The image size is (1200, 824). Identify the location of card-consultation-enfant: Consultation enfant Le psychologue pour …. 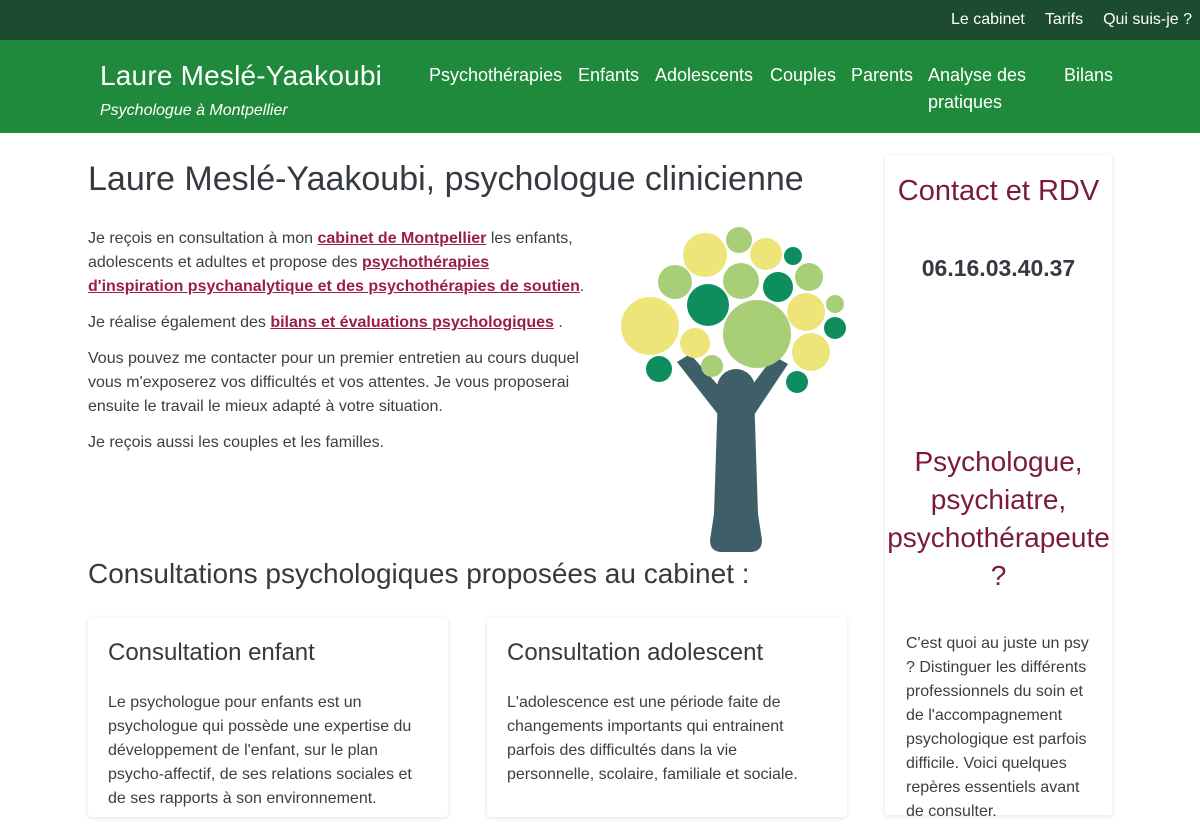
(268, 717).